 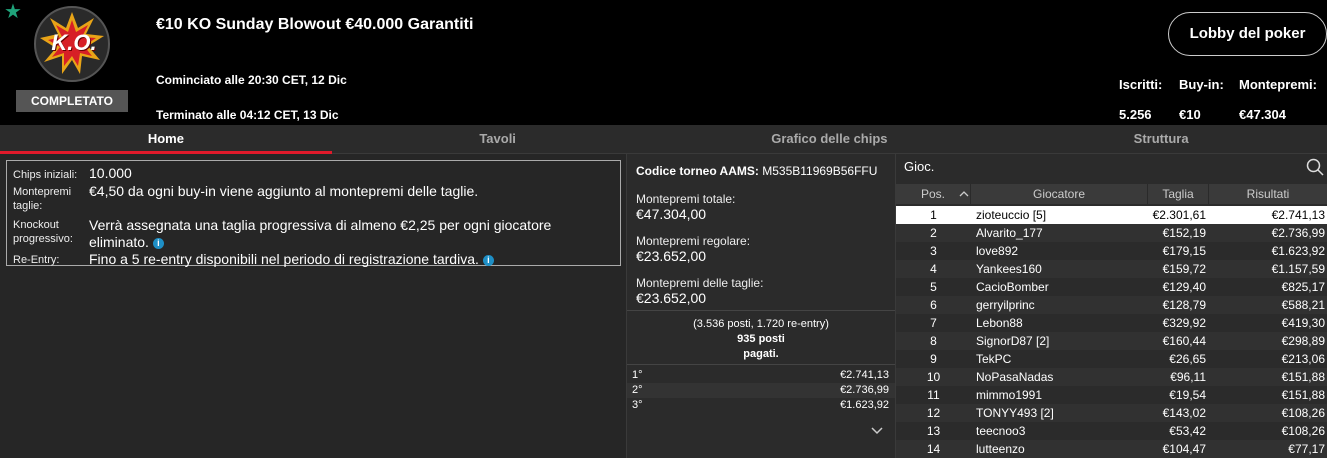 I want to click on knockout-label: Knockout progressivo:, so click(x=43, y=232).